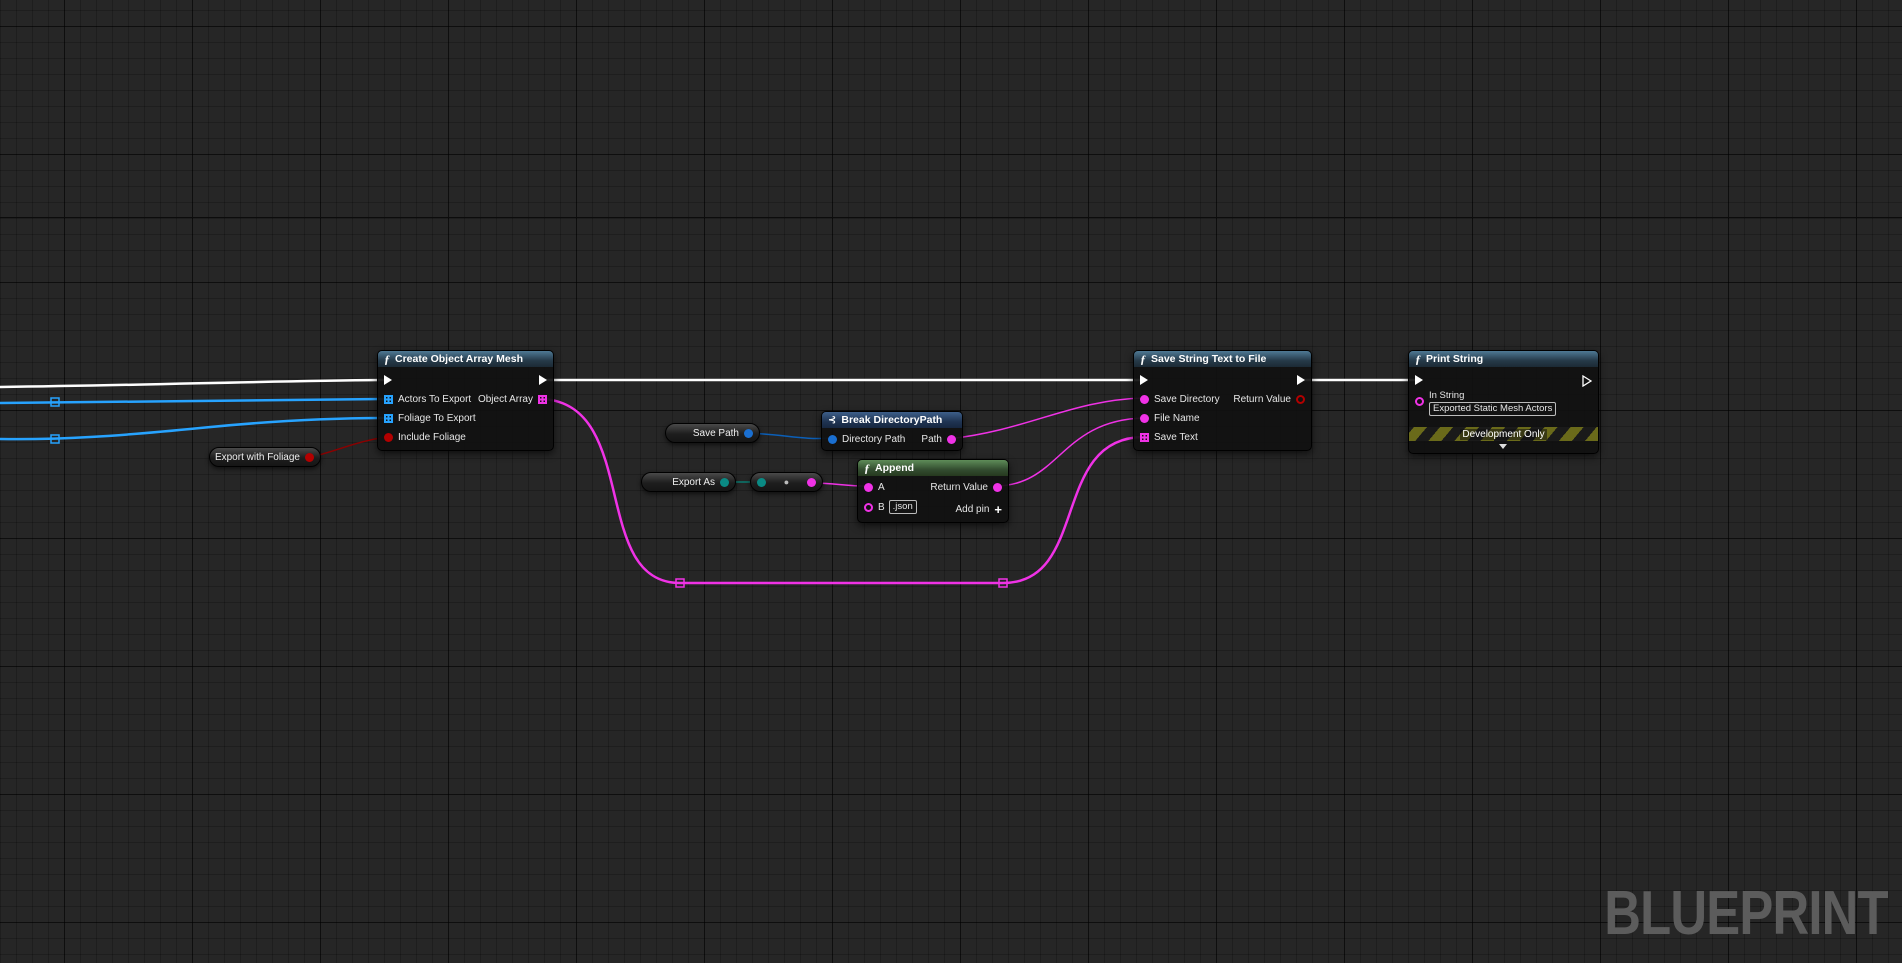 The image size is (1902, 963). I want to click on pin-label: Include Foliage, so click(432, 437).